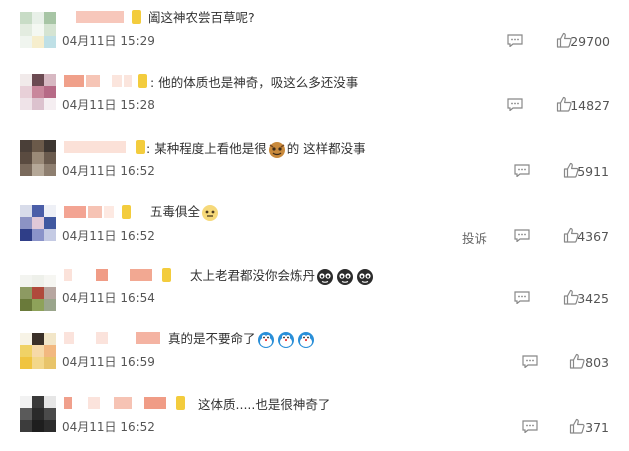 The height and width of the screenshot is (451, 629). Describe the element at coordinates (210, 148) in the screenshot. I see `comment-text-part: 某种程度上看他是很` at that location.